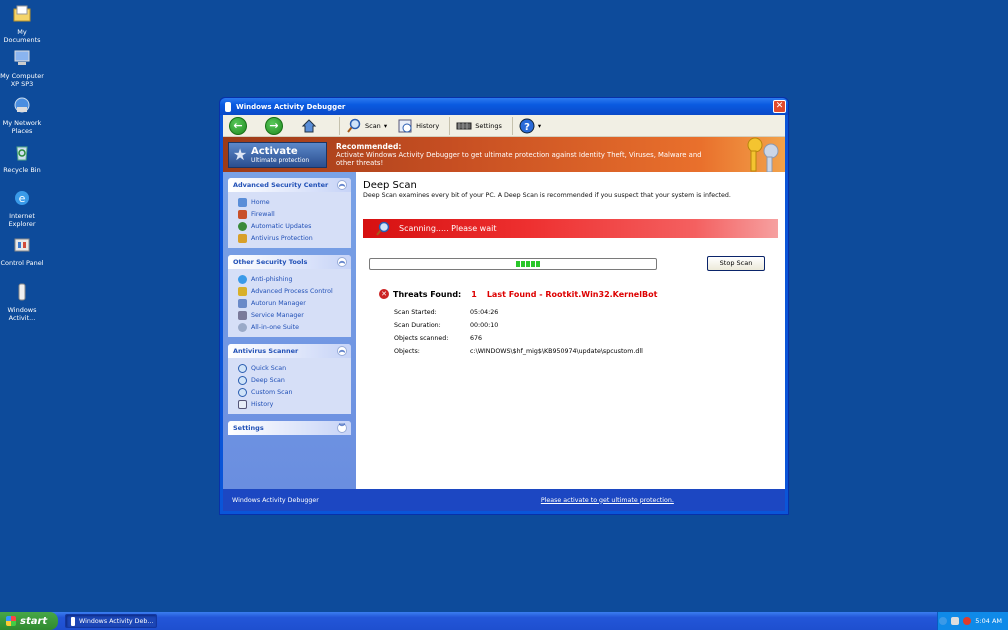  Describe the element at coordinates (570, 228) in the screenshot. I see `scanning-status-bar: Scanning..... Please wait` at that location.